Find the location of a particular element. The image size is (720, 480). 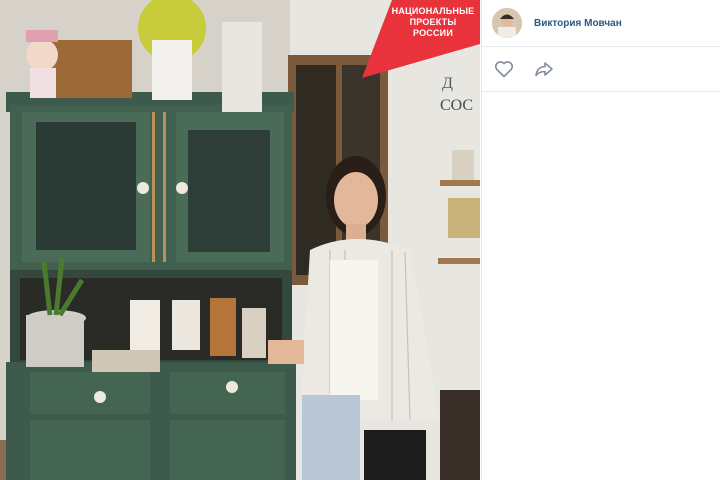

national-projects-badge: НАЦИОНАЛЬНЫЕ ПРОЕКТЫ РОССИИ is located at coordinates (433, 22).